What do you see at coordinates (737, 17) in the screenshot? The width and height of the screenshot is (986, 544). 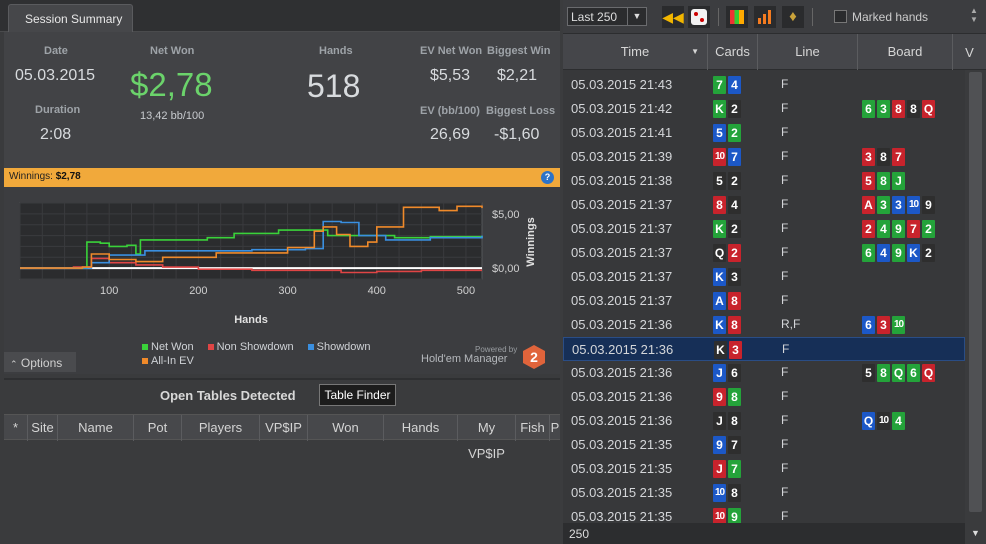 I see `grid-icon` at bounding box center [737, 17].